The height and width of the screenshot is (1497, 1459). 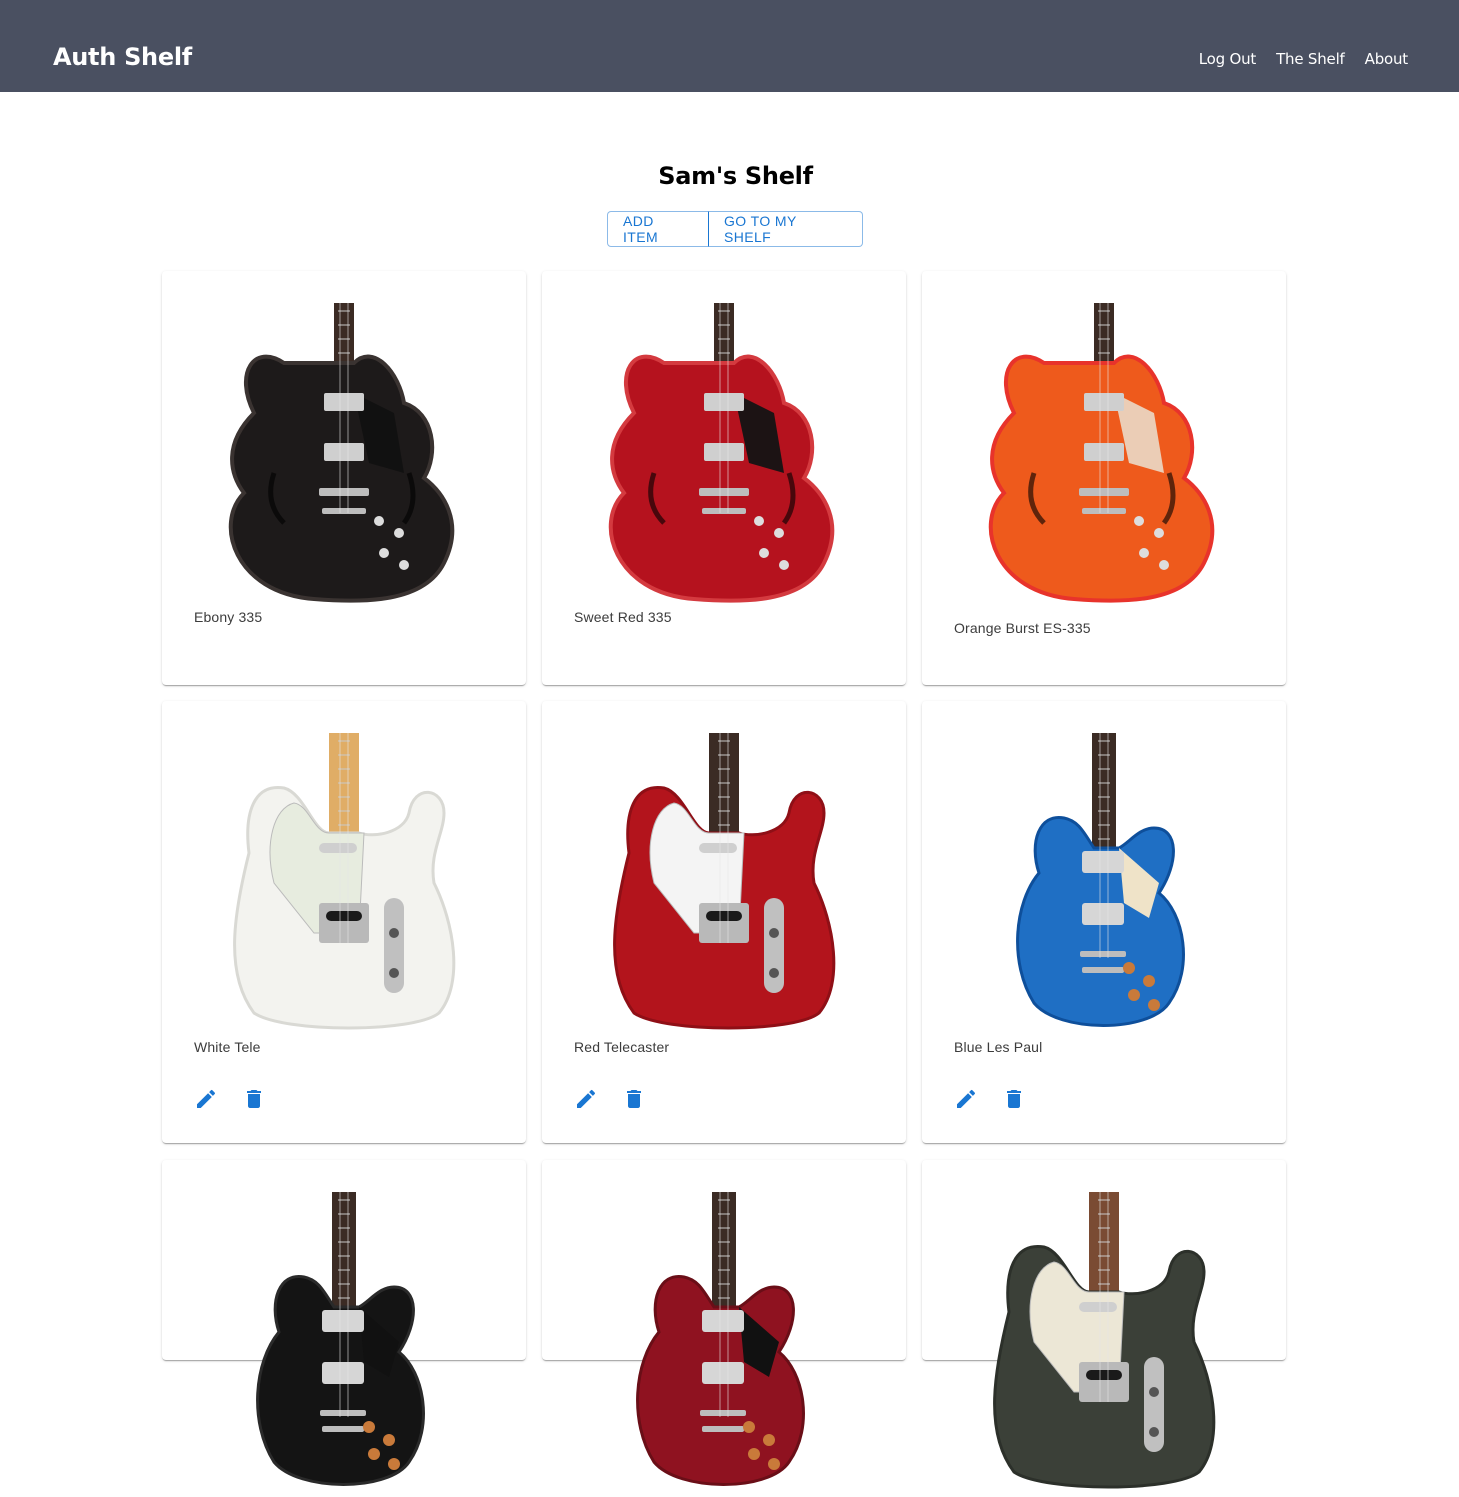 What do you see at coordinates (1022, 628) in the screenshot?
I see `item-label: Orange Burst ES-335` at bounding box center [1022, 628].